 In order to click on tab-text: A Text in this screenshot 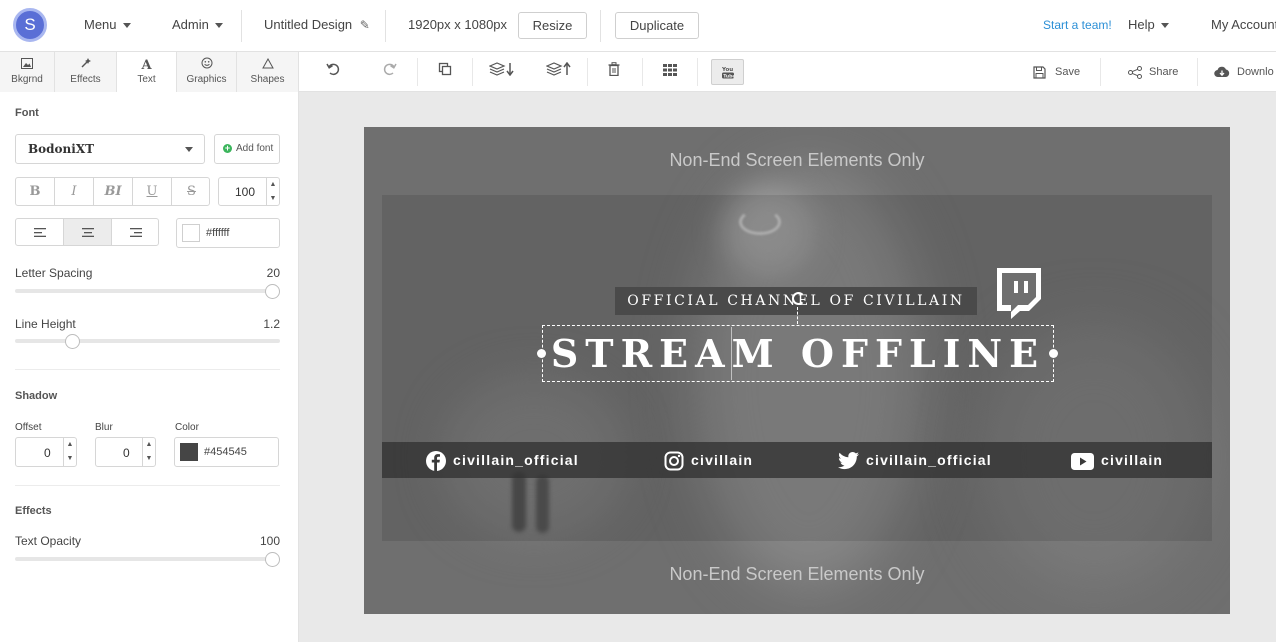, I will do `click(147, 72)`.